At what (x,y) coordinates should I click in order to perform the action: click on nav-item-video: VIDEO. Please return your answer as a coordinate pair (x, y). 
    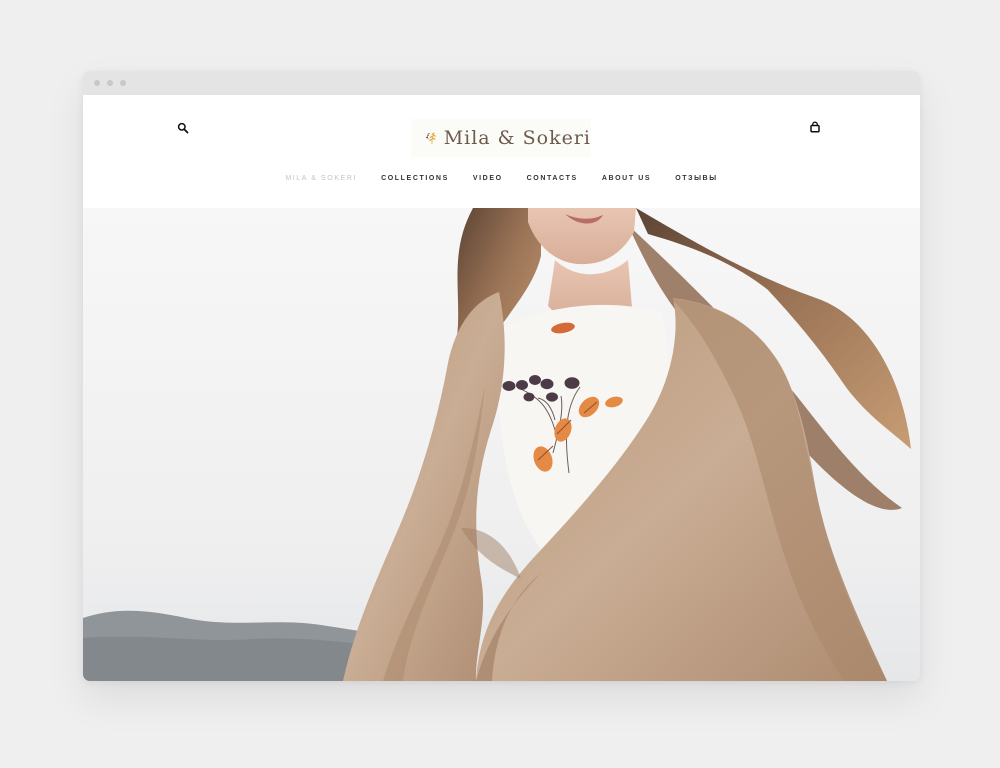
    Looking at the image, I should click on (488, 178).